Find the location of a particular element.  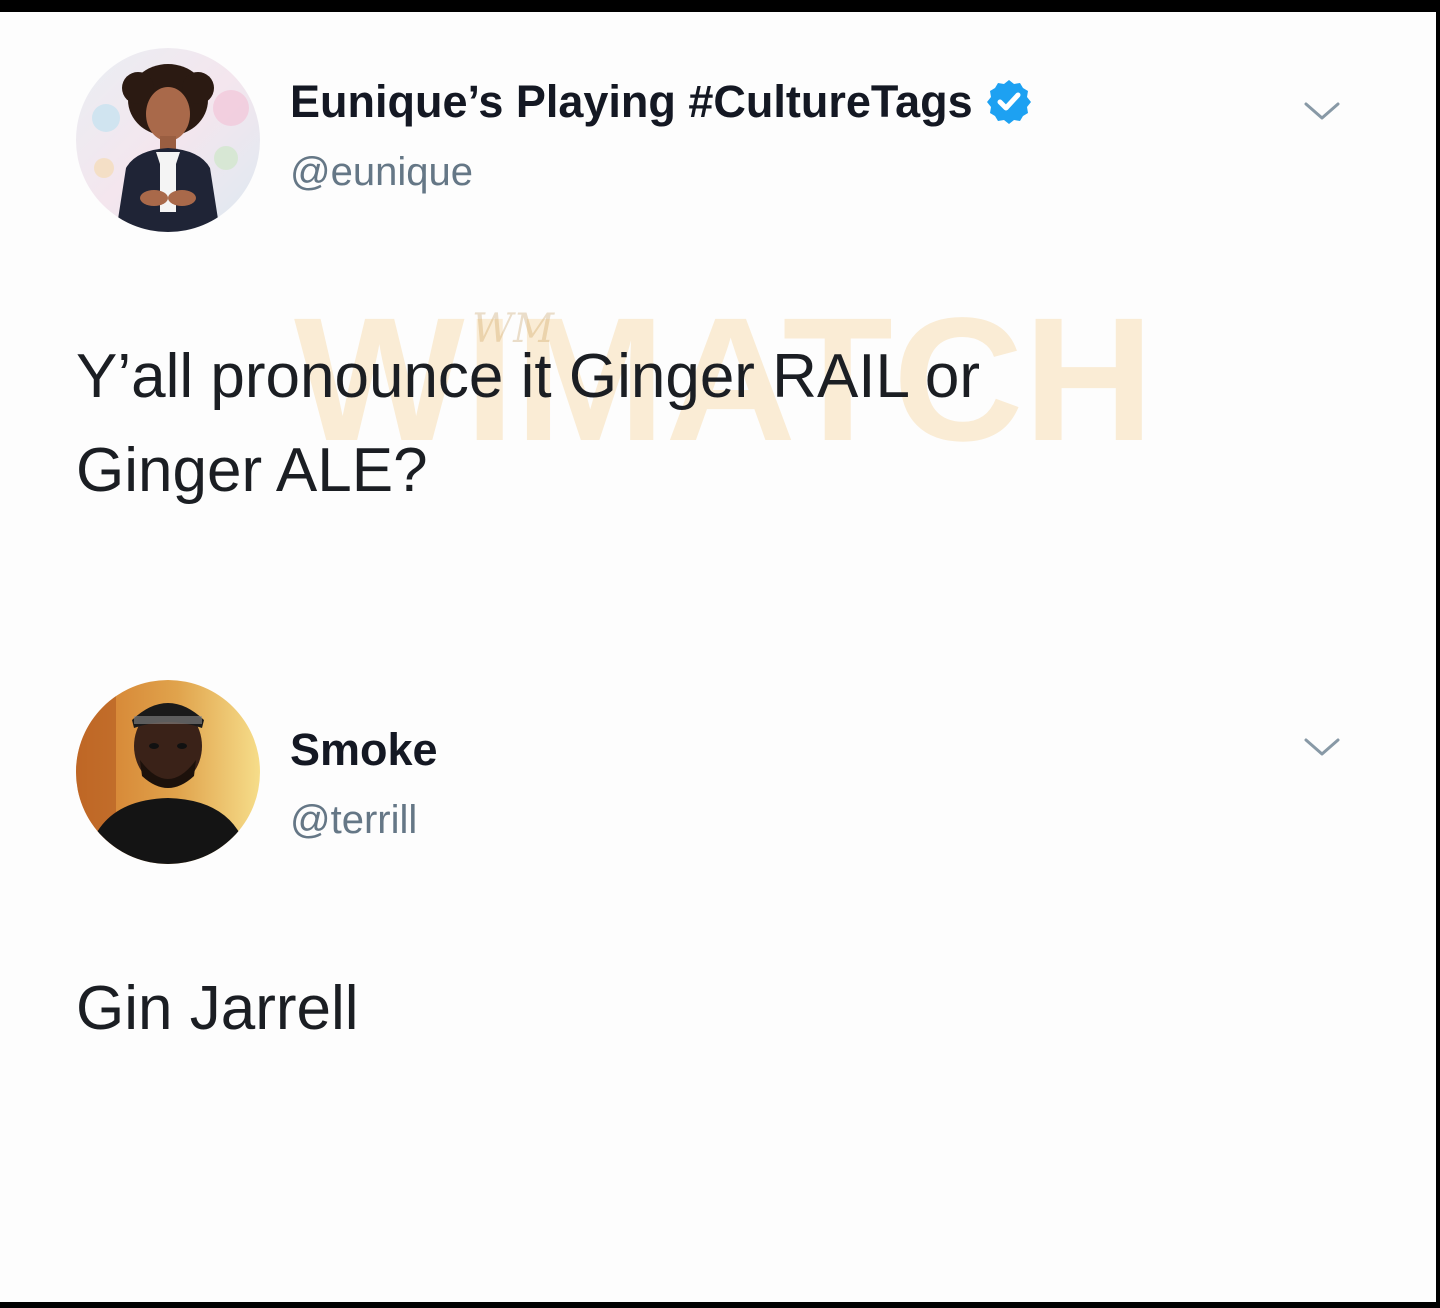

display-name-text: Smoke is located at coordinates (364, 749).